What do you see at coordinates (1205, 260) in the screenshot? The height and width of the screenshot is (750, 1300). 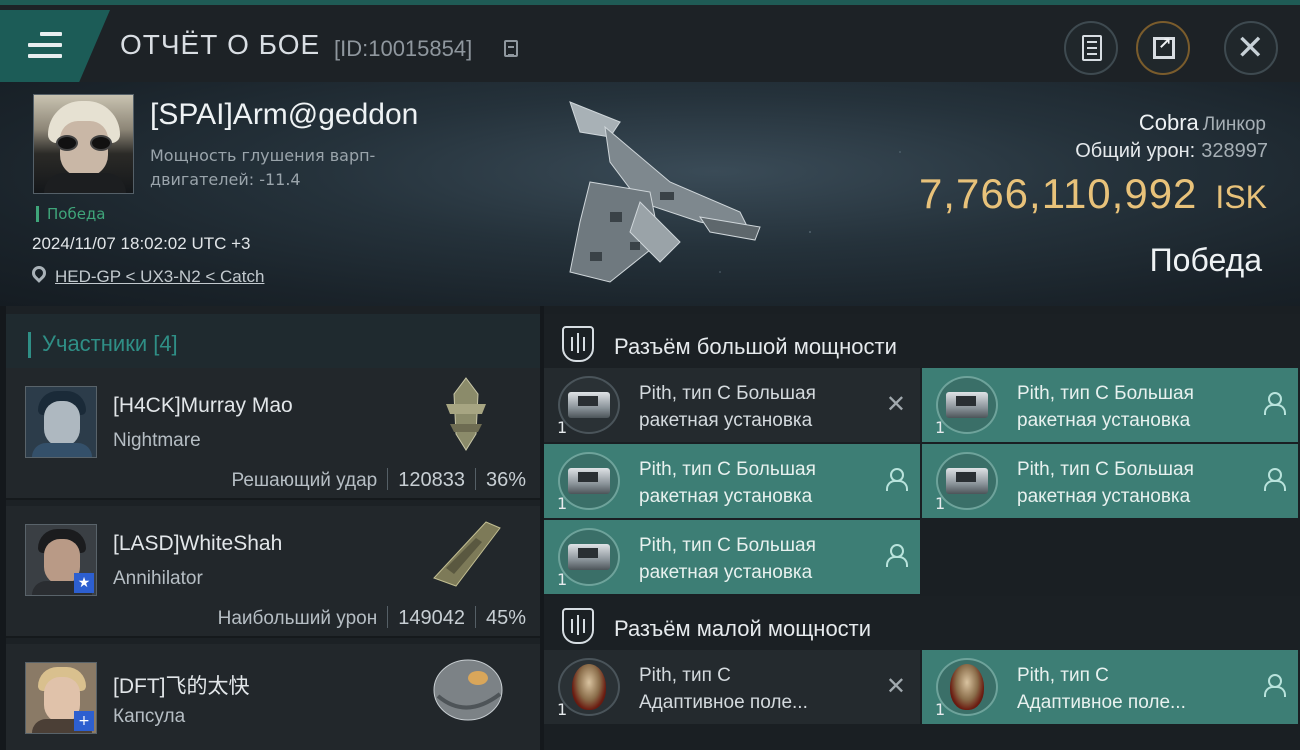 I see `battle-result: Победа` at bounding box center [1205, 260].